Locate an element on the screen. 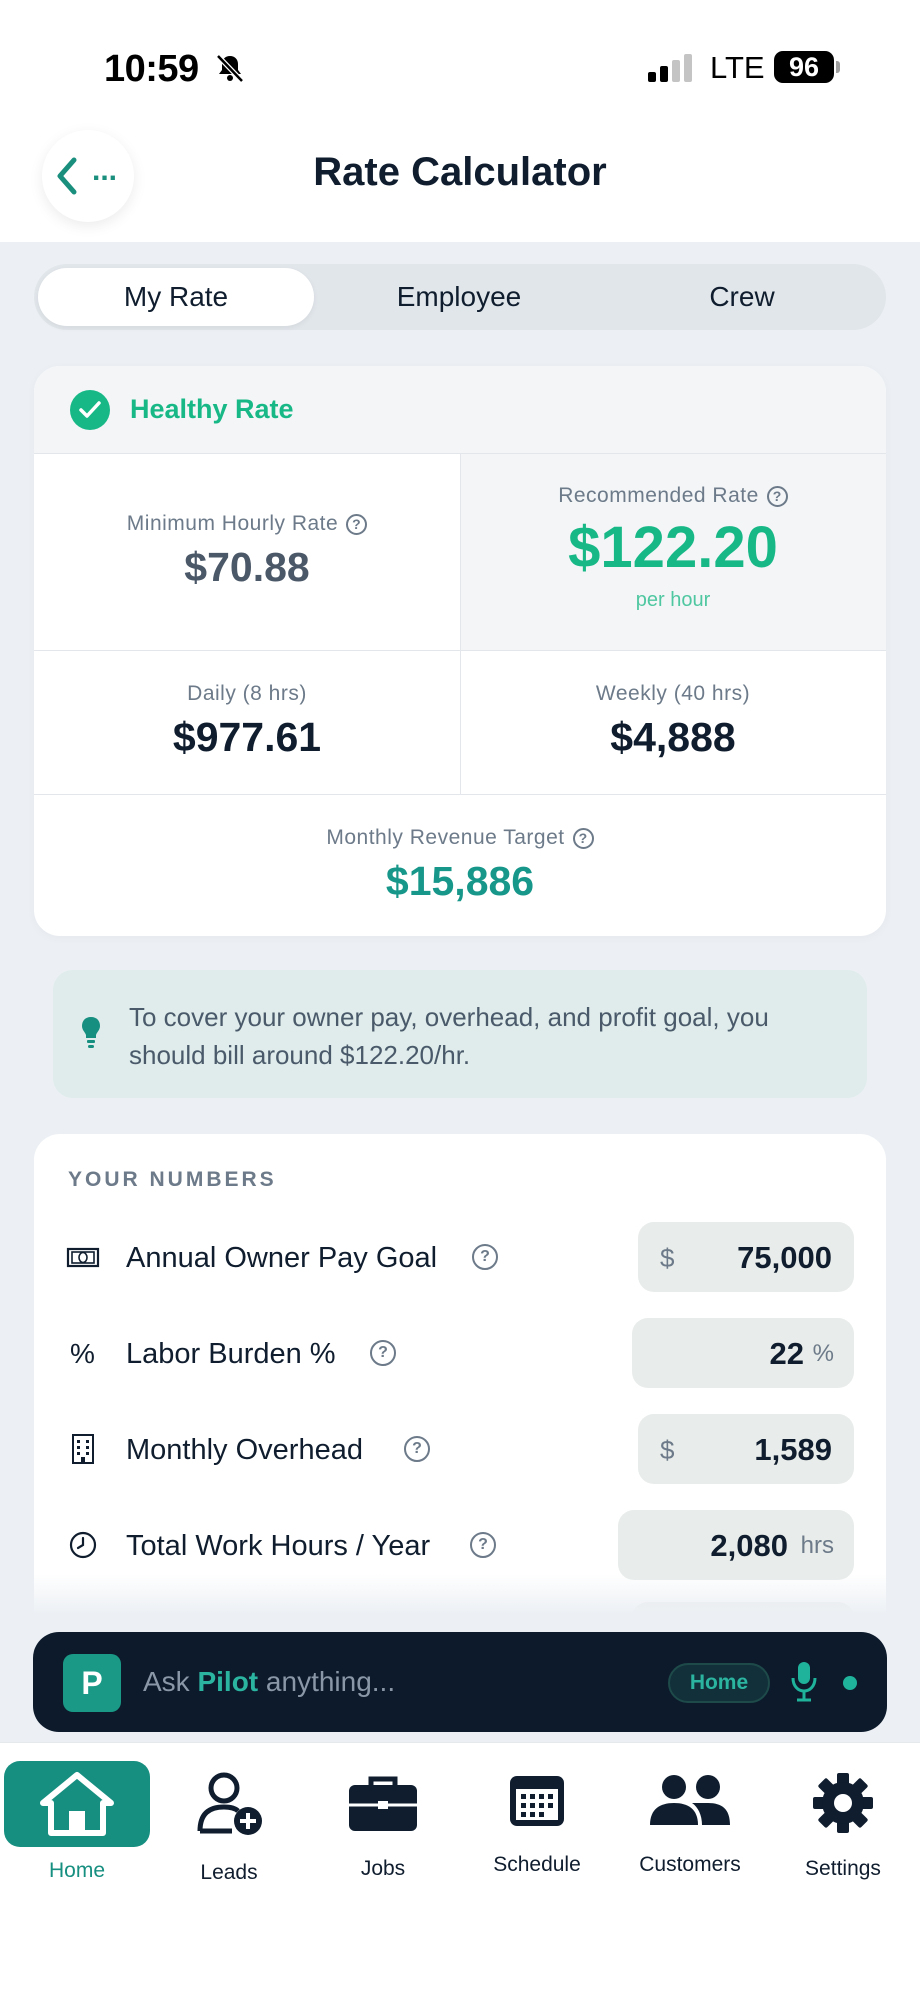 The image size is (920, 2000). tab-jobs: Jobs is located at coordinates (383, 1820).